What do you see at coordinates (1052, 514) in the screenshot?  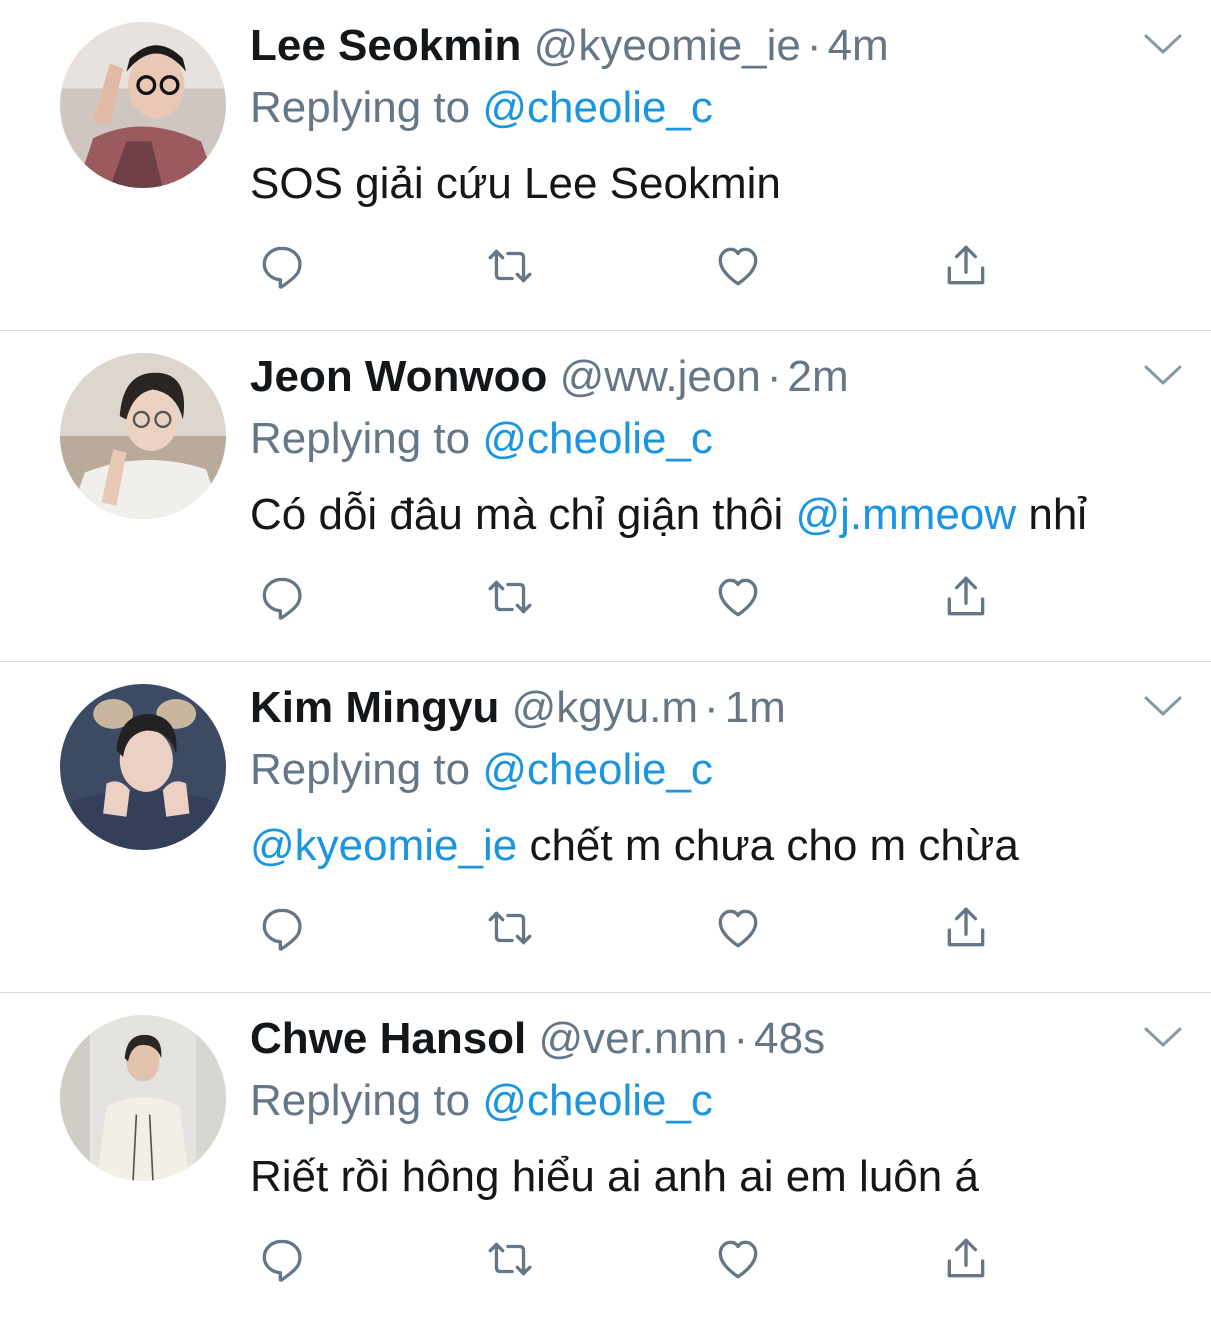 I see `tweet-text-post: nhỉ` at bounding box center [1052, 514].